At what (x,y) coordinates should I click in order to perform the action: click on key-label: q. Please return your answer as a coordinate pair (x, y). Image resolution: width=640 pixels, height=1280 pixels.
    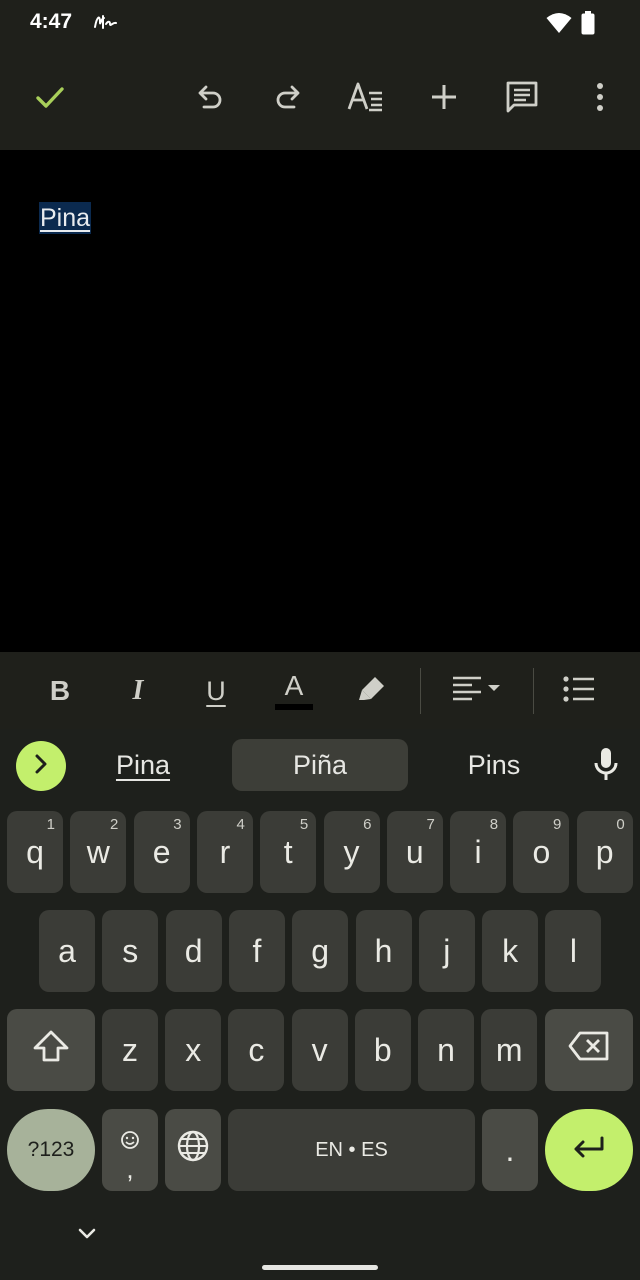
    Looking at the image, I should click on (35, 851).